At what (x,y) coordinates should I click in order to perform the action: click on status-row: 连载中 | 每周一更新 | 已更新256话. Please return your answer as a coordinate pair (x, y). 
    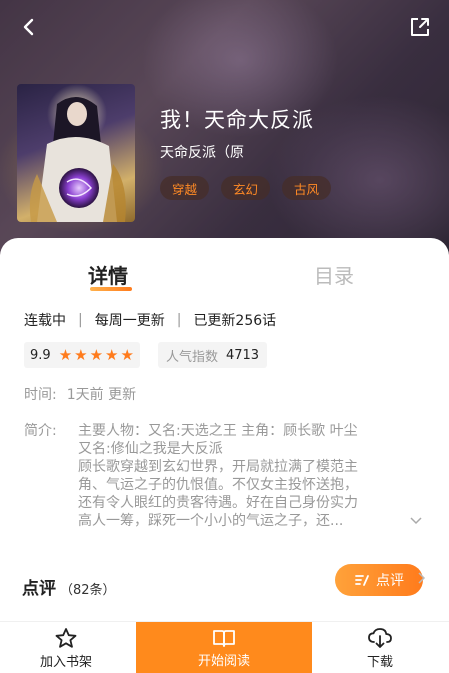
    Looking at the image, I should click on (150, 320).